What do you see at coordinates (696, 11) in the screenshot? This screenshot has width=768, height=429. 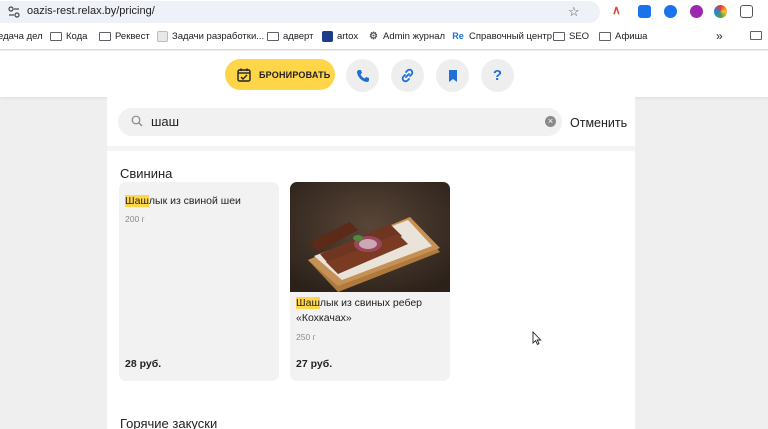 I see `extension-u-icon` at bounding box center [696, 11].